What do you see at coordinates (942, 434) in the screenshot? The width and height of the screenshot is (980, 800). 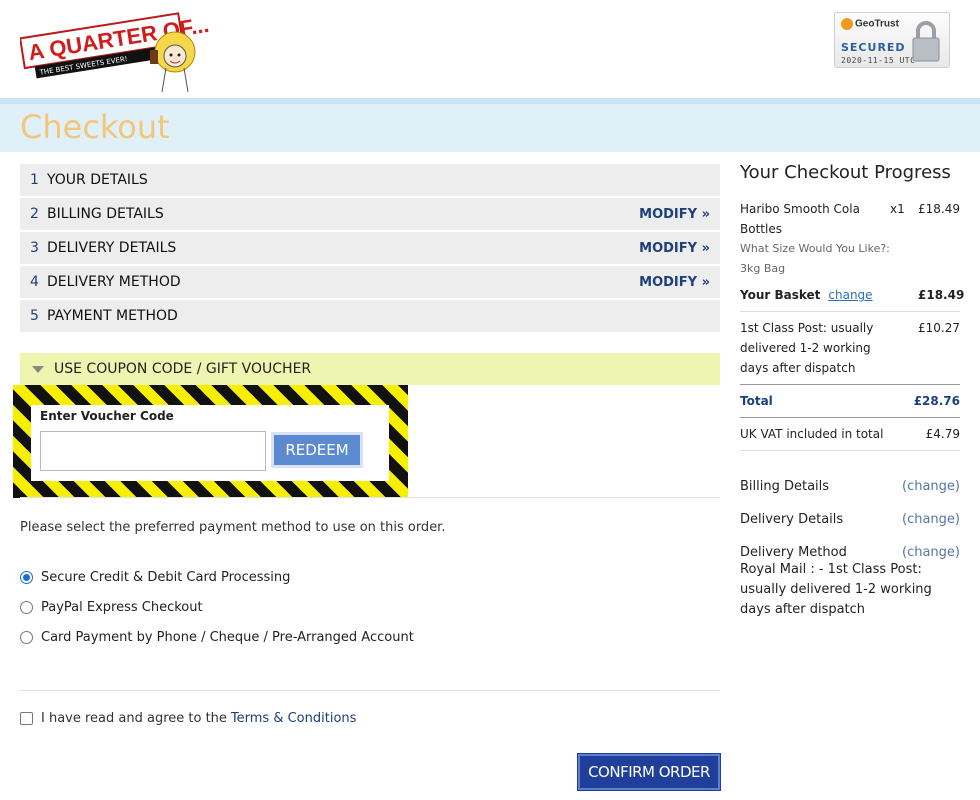 I see `vat-value: £4.79` at bounding box center [942, 434].